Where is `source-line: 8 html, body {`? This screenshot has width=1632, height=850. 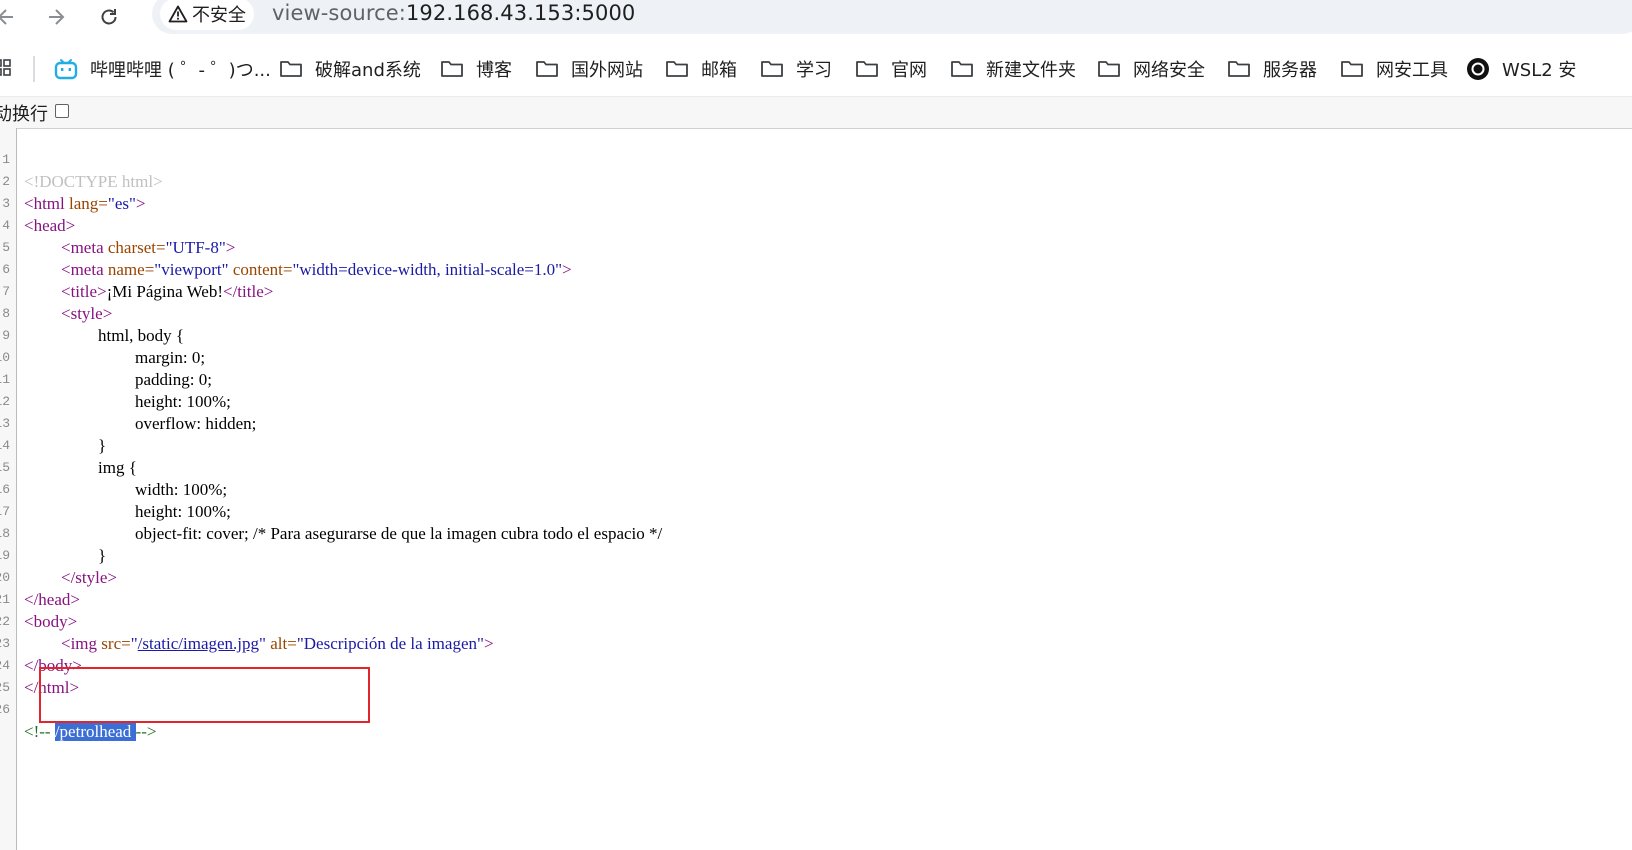
source-line: 8 html, body { is located at coordinates (816, 313).